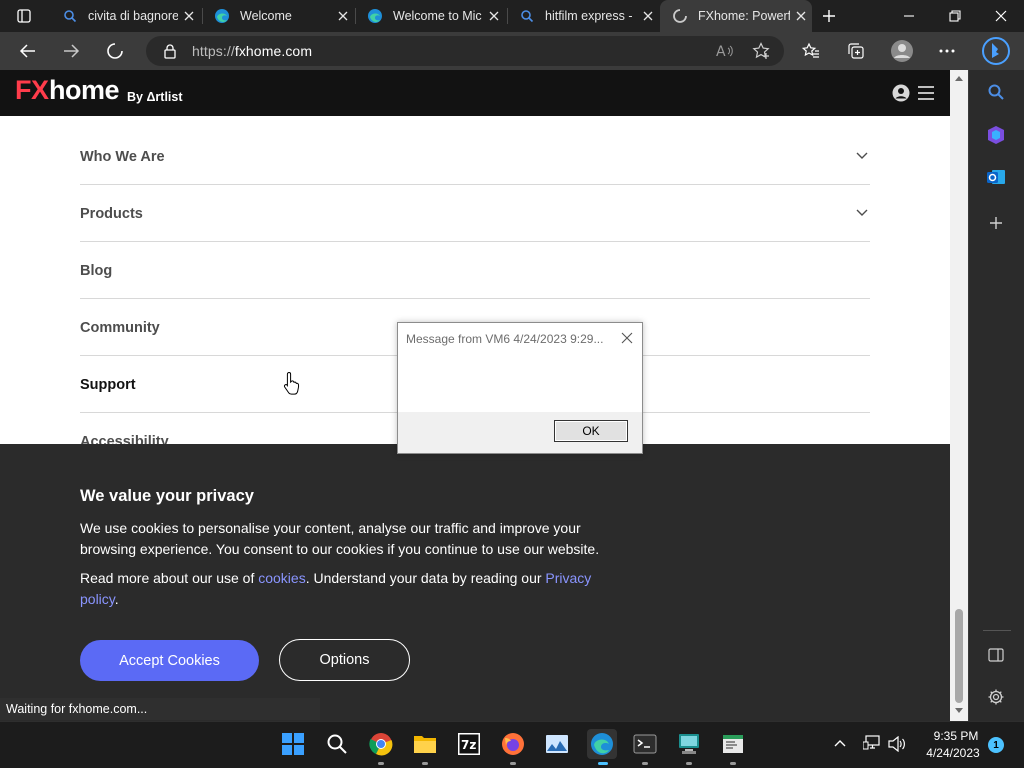 Image resolution: width=1024 pixels, height=768 pixels. Describe the element at coordinates (155, 97) in the screenshot. I see `site-logo-byline: By Δrtlist` at that location.